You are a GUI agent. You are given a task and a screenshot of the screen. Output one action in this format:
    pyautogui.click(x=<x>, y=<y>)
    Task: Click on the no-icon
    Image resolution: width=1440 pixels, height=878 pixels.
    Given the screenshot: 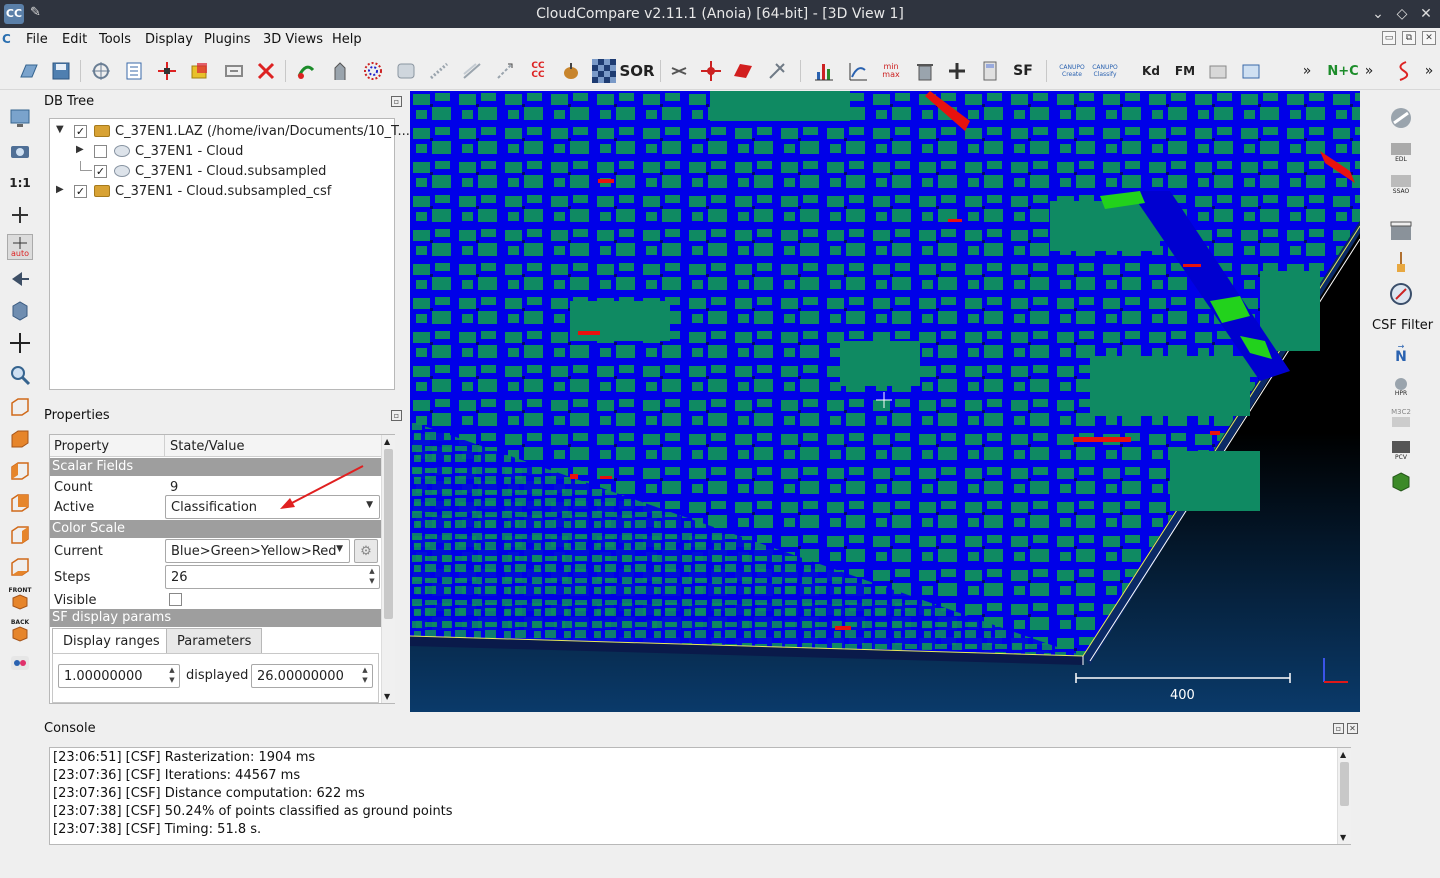 What is the action you would take?
    pyautogui.click(x=1401, y=118)
    